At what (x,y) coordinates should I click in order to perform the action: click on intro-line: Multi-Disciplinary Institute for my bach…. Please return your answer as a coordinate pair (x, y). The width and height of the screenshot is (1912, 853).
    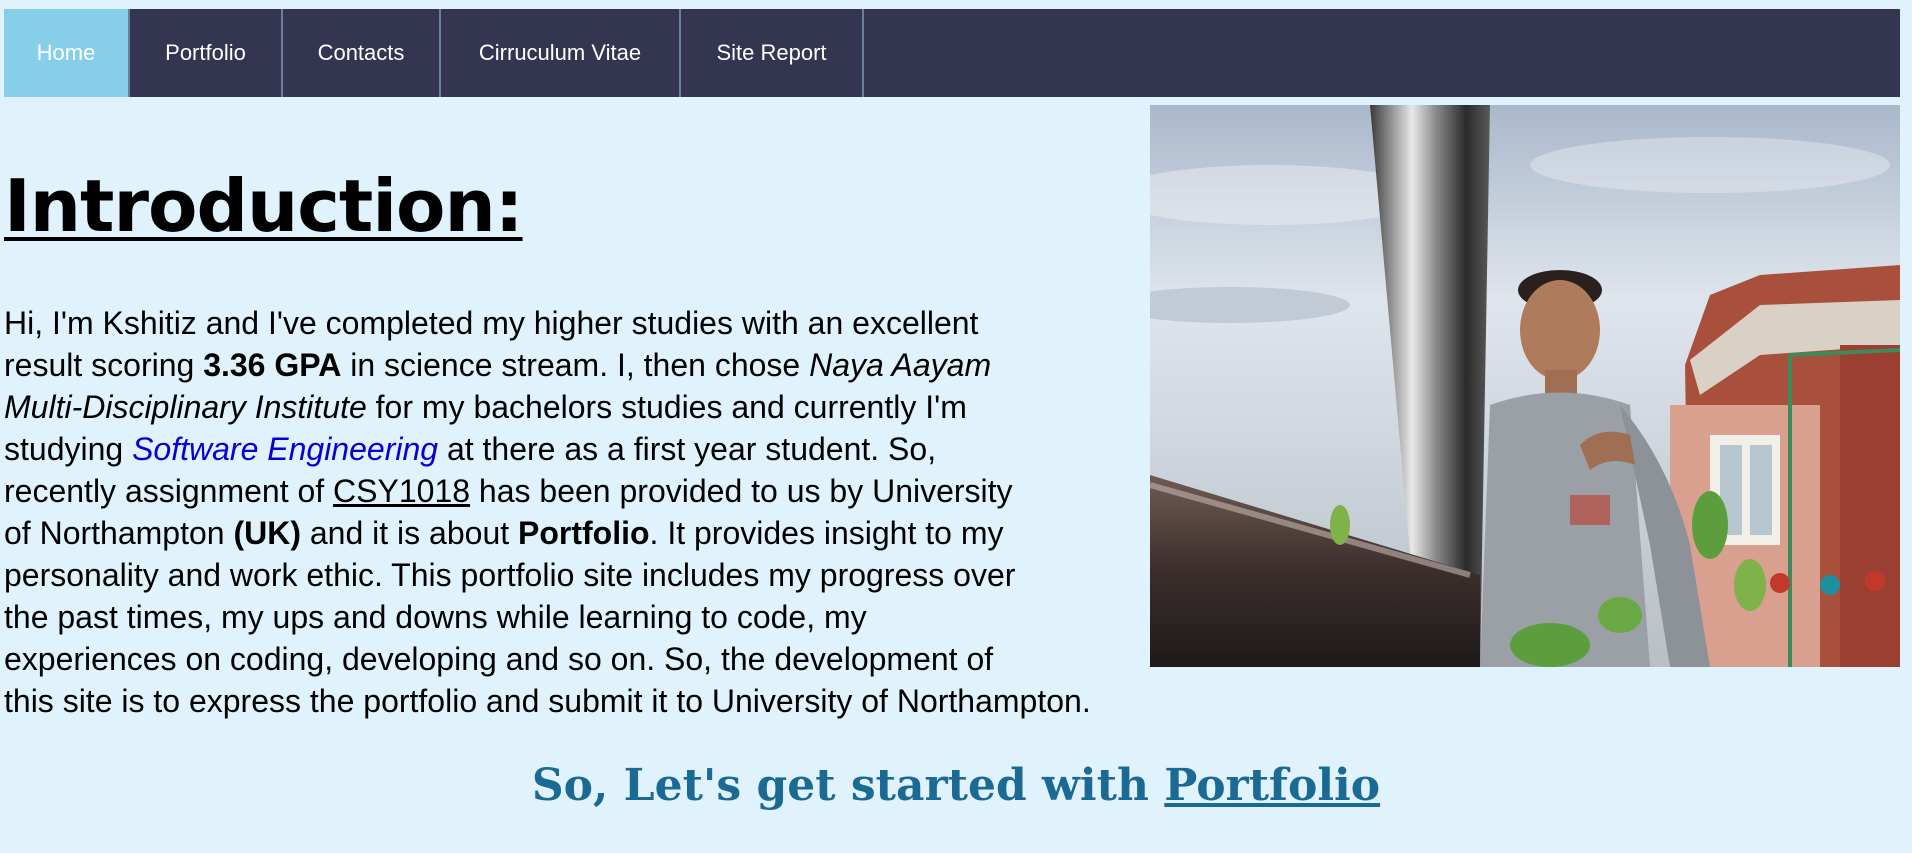
    Looking at the image, I should click on (485, 407).